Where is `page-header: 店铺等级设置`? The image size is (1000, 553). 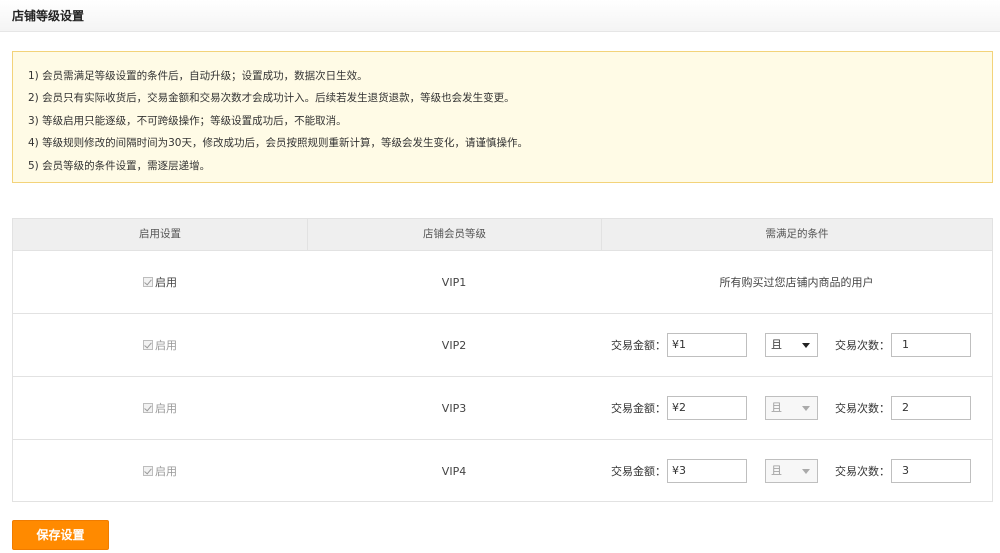
page-header: 店铺等级设置 is located at coordinates (500, 16).